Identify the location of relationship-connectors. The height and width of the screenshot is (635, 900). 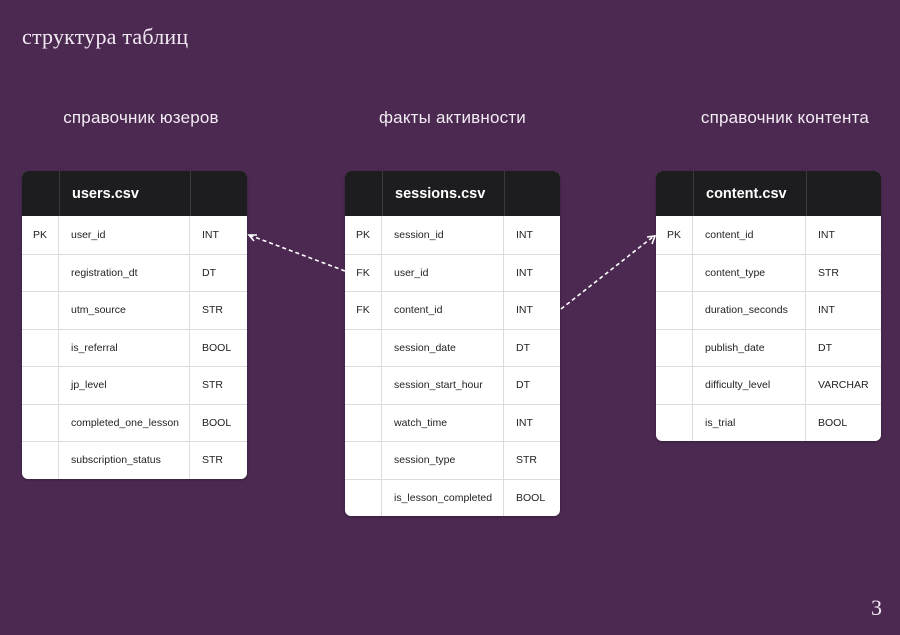
(452, 272).